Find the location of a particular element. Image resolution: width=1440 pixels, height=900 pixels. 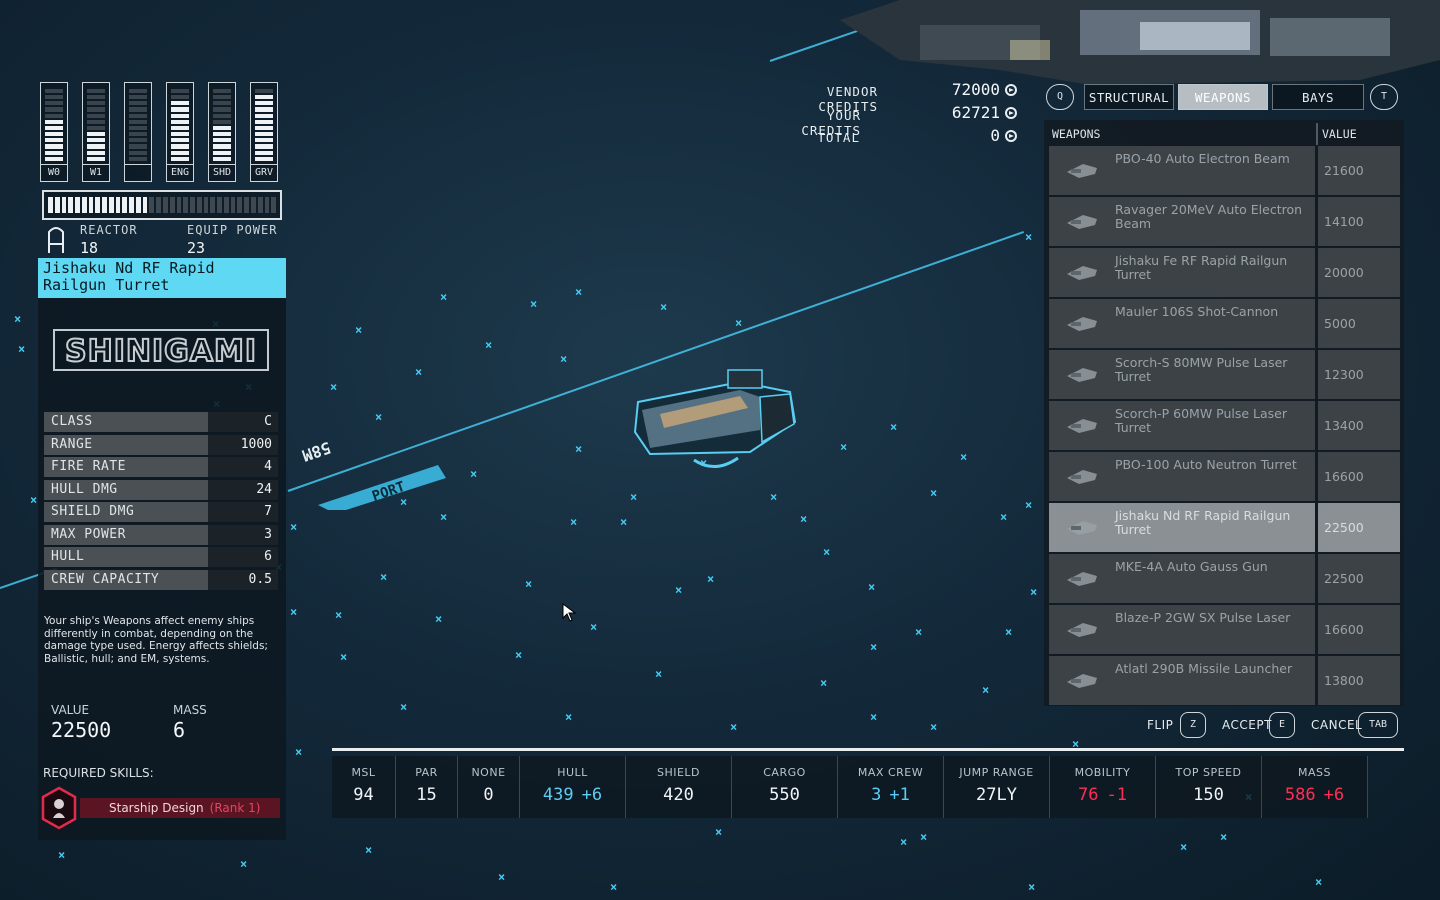

column-weapons: WEAPONS is located at coordinates (1076, 134).